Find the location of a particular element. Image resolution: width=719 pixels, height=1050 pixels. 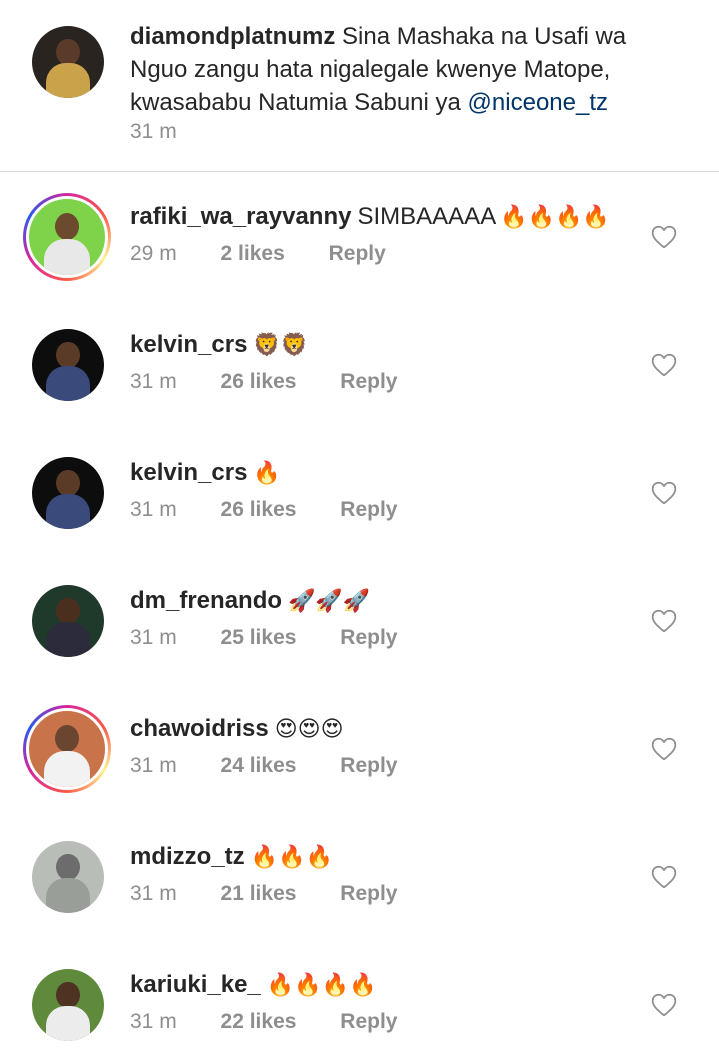

comment-text: mdizzo_tz 🔥🔥🔥 is located at coordinates (231, 857).